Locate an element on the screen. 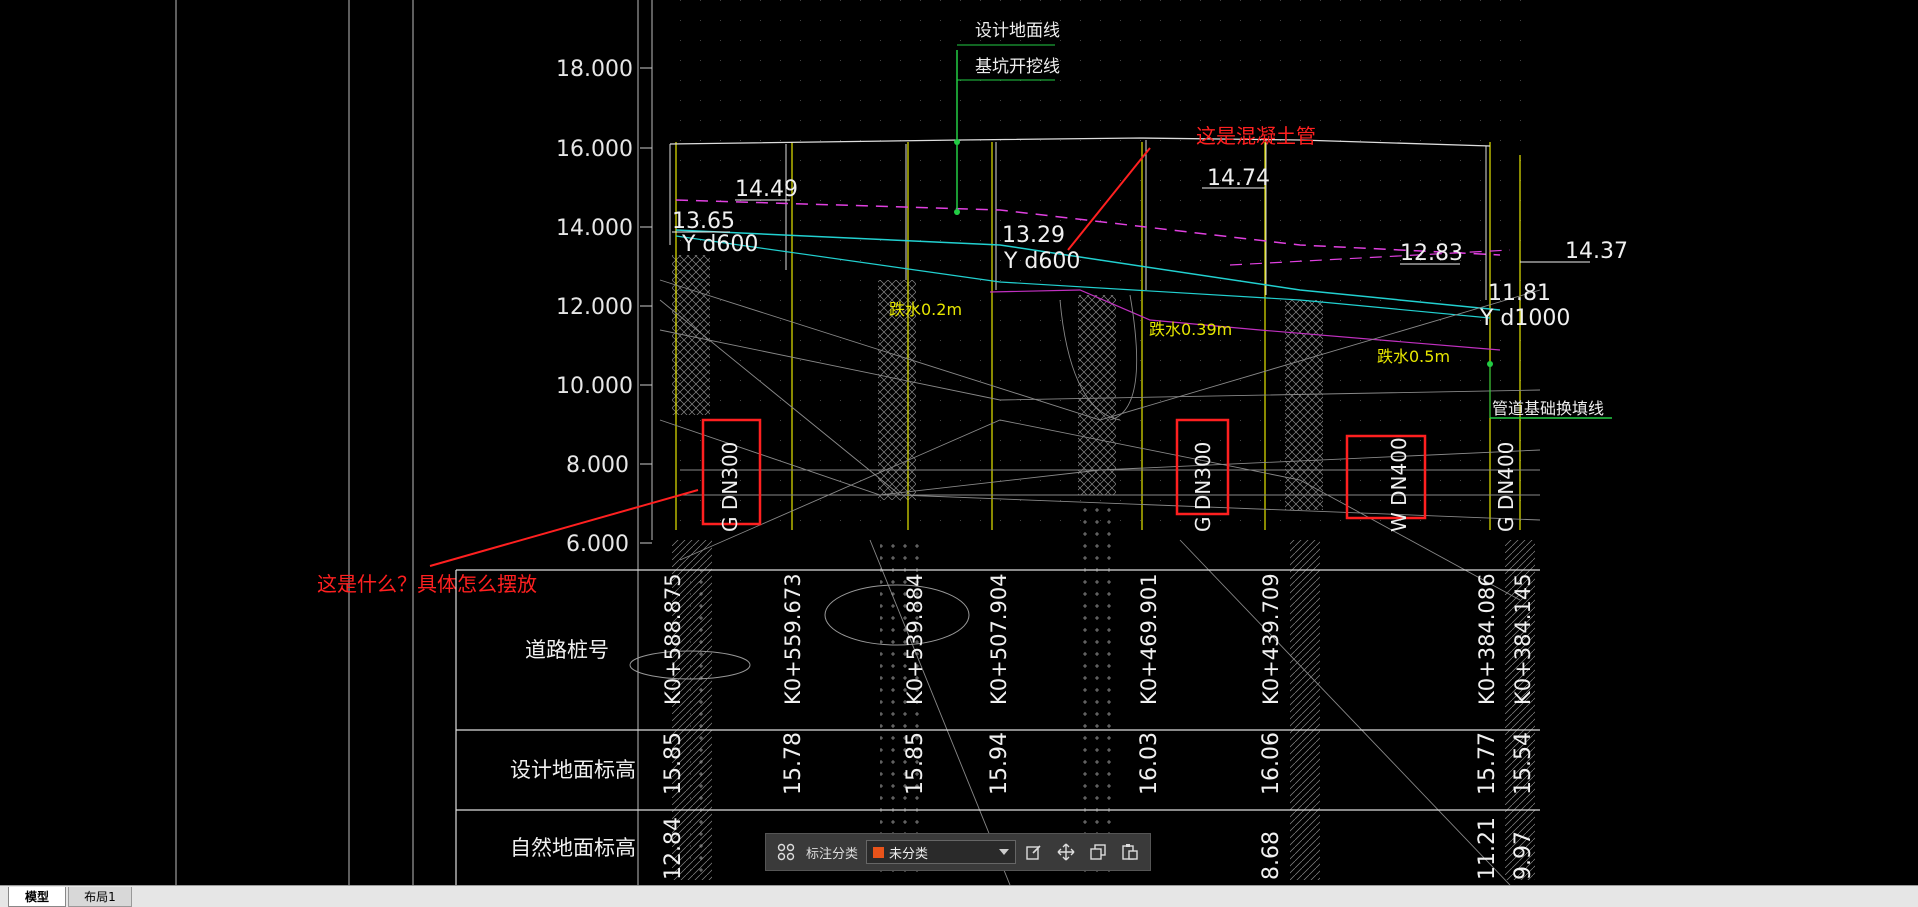 The height and width of the screenshot is (907, 1918). station-0: K0+588.875 is located at coordinates (673, 639).